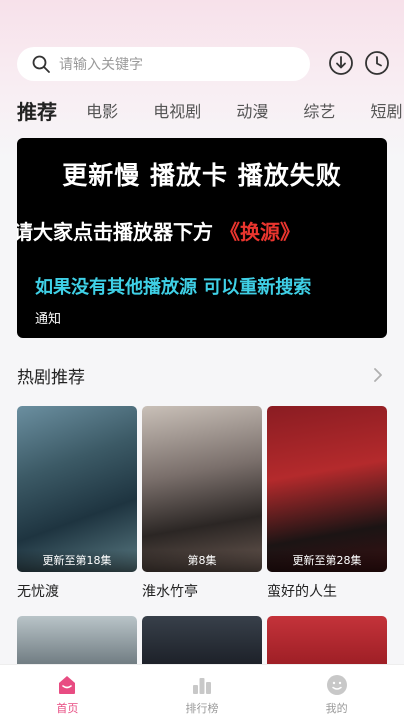 The image size is (404, 720). What do you see at coordinates (38, 592) in the screenshot?
I see `drama-title: 无忧渡` at bounding box center [38, 592].